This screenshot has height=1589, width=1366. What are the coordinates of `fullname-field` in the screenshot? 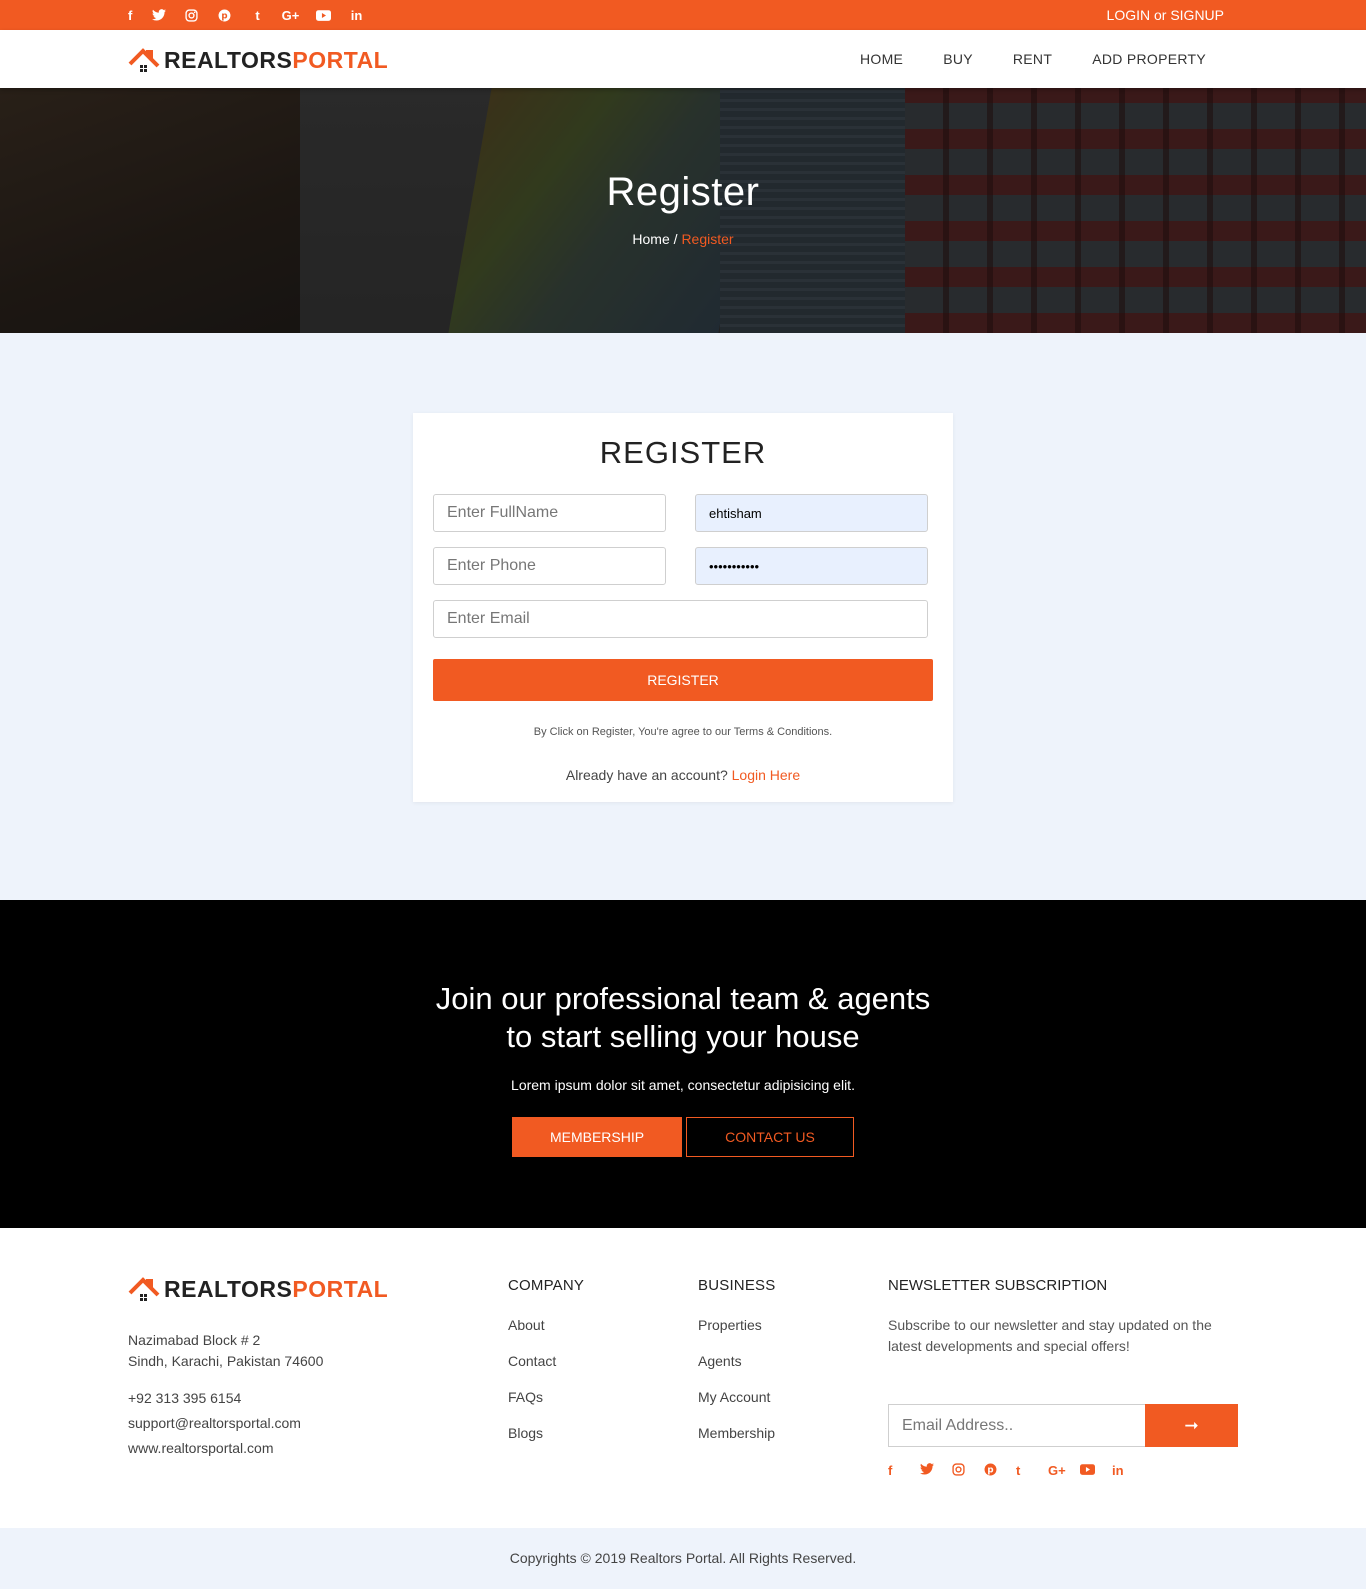 It's located at (549, 513).